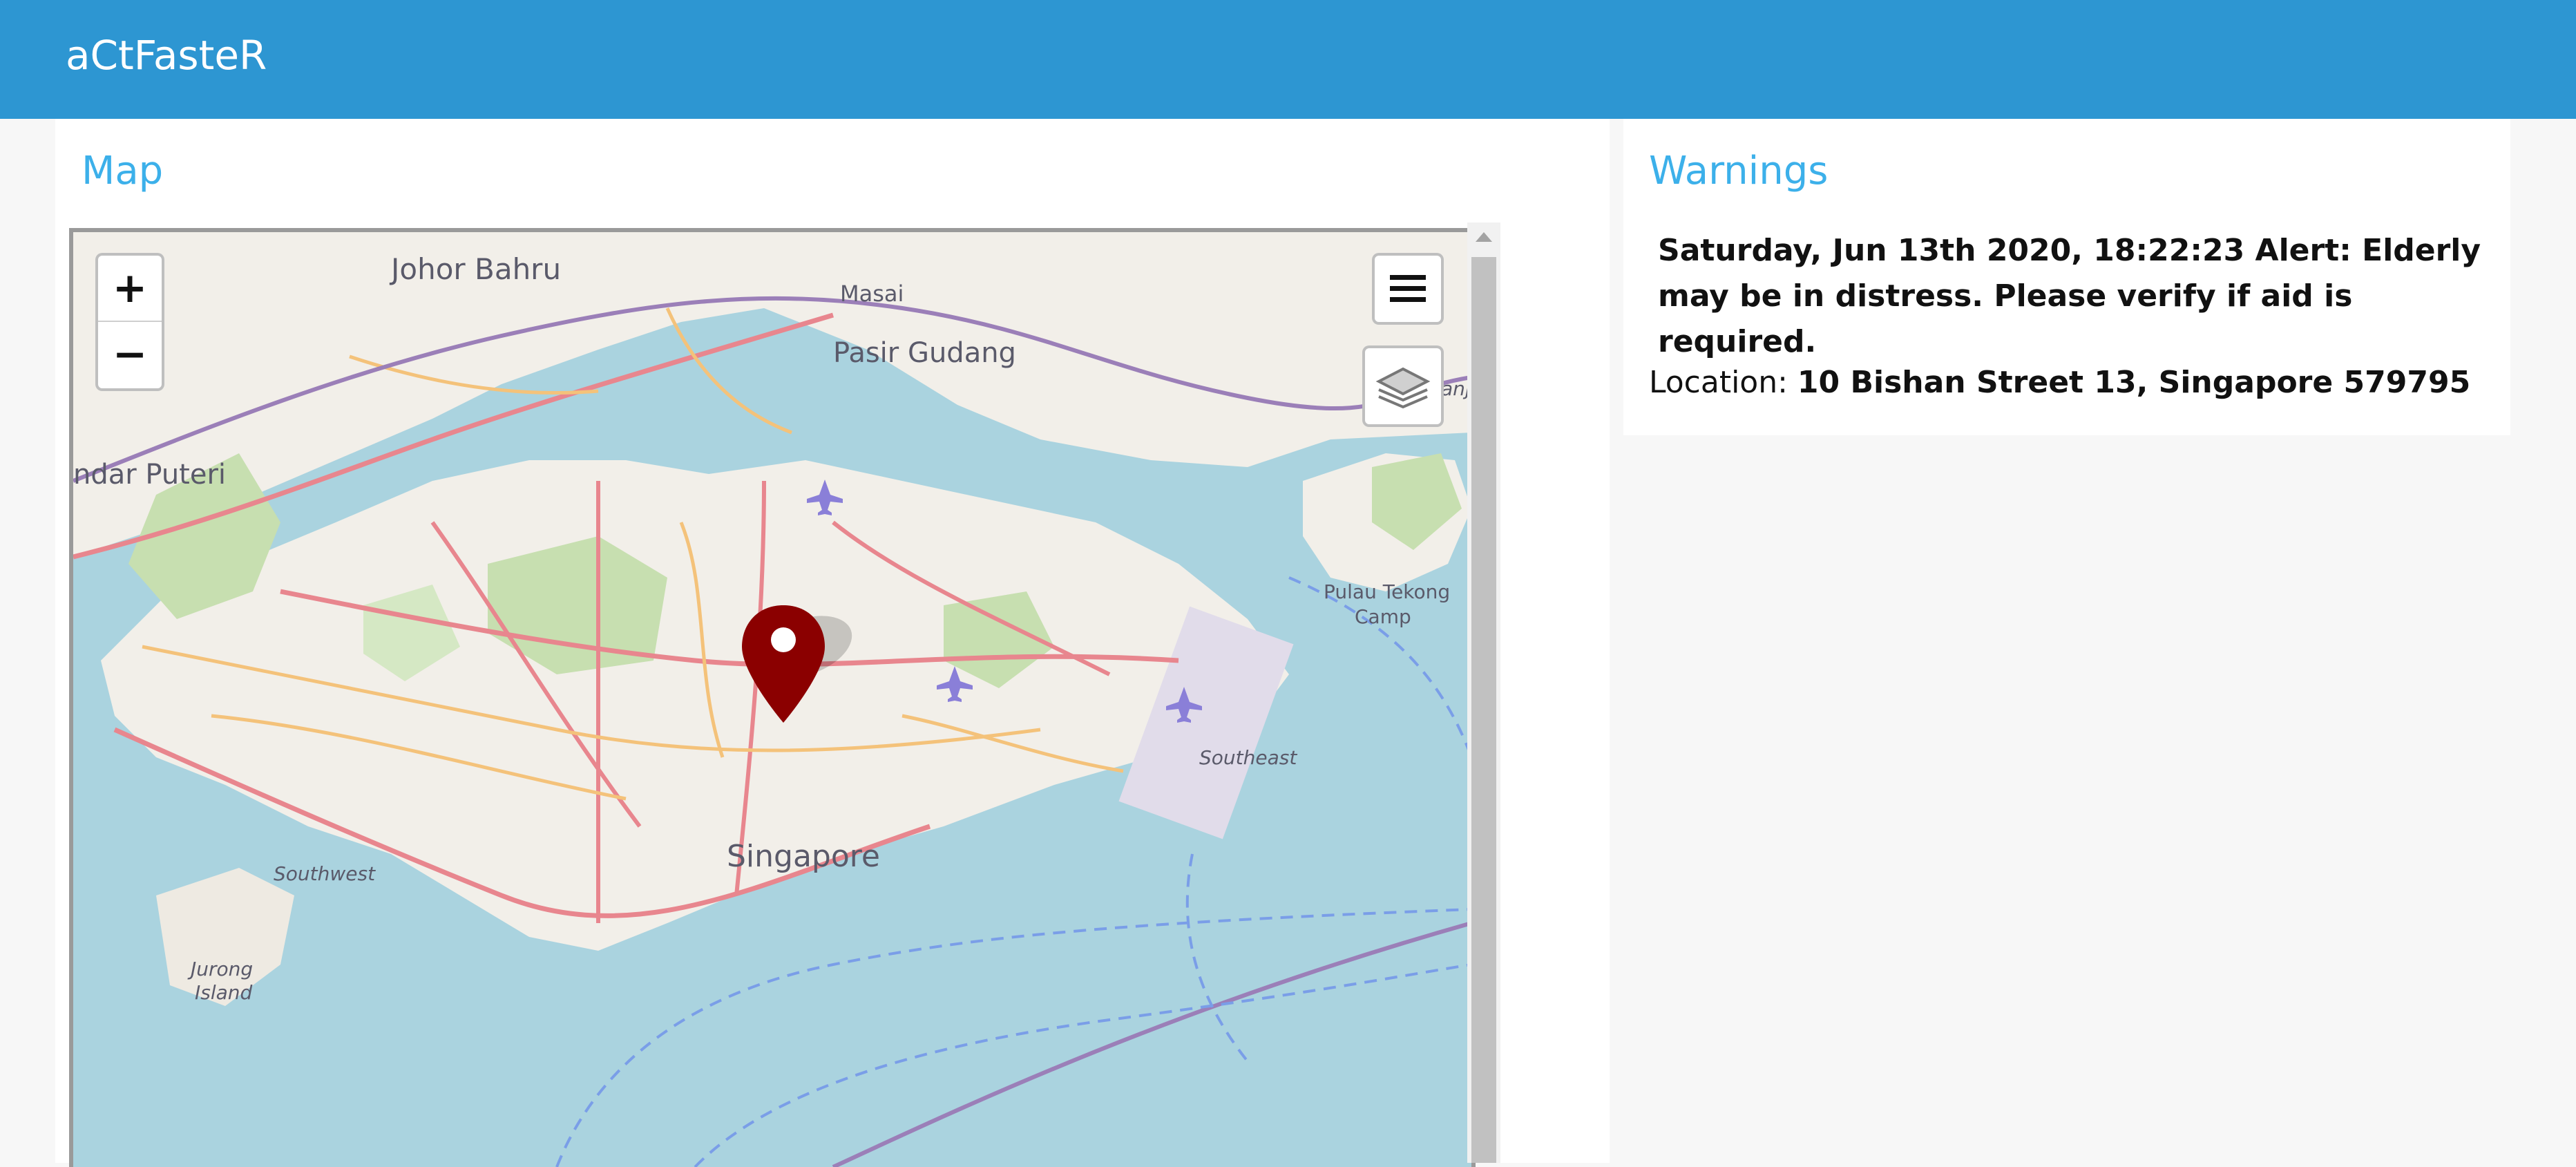 The height and width of the screenshot is (1167, 2576). What do you see at coordinates (325, 873) in the screenshot?
I see `label-southwest: Southwest` at bounding box center [325, 873].